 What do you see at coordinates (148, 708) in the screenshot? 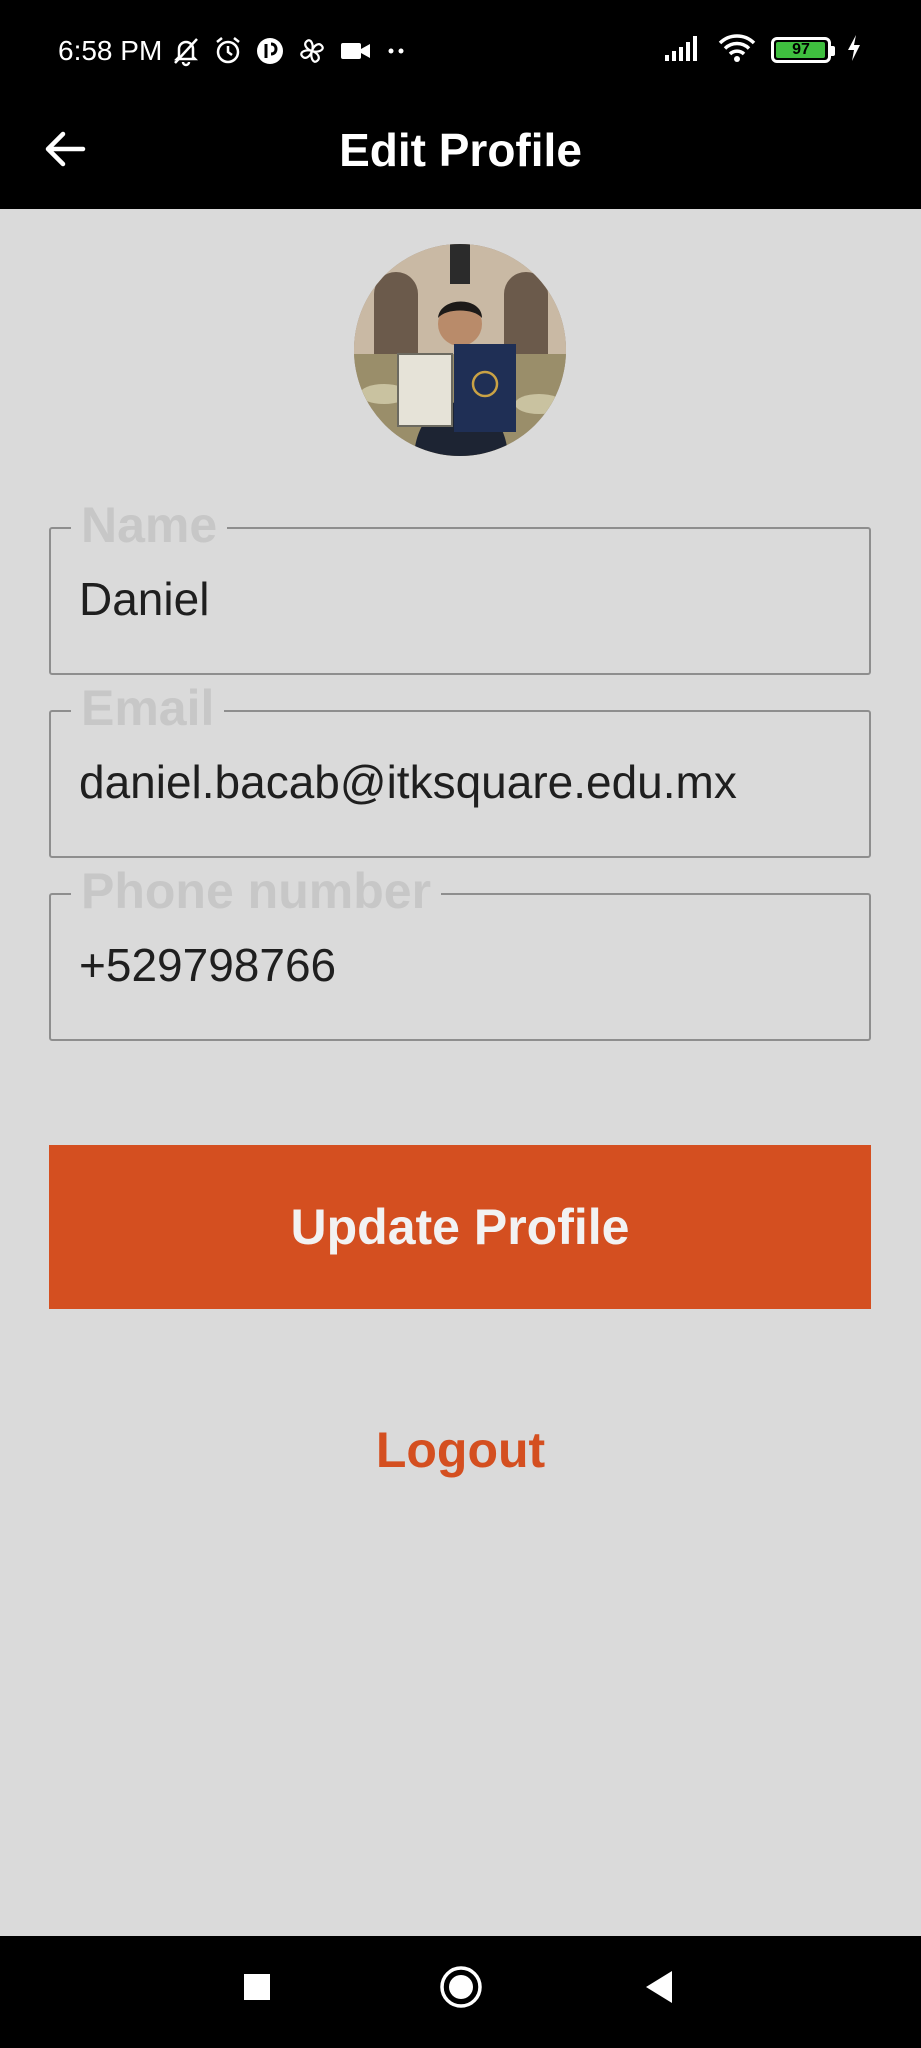
I see `email-label: Email` at bounding box center [148, 708].